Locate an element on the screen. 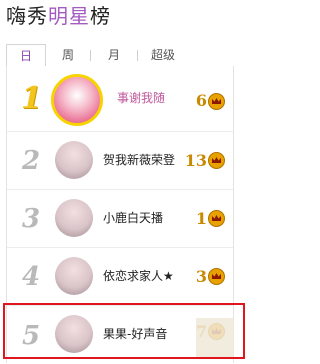 The image size is (320, 364). period-tabs: 日 周 月 超级 is located at coordinates (119, 55).